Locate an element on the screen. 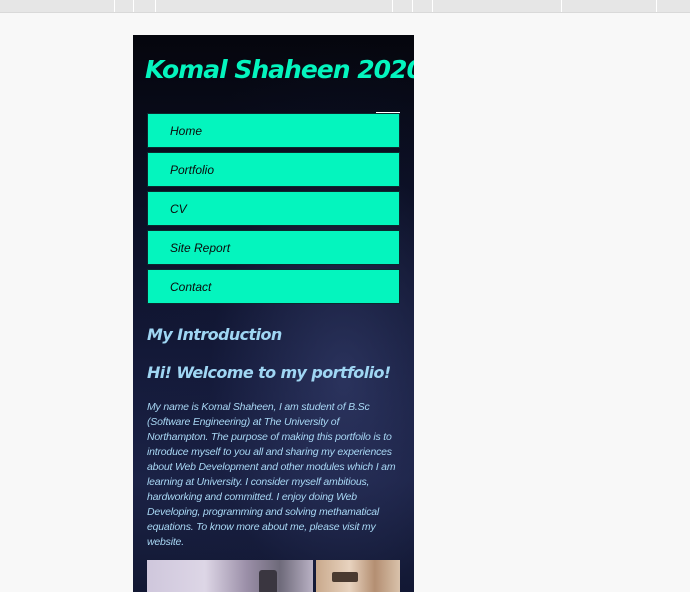 Image resolution: width=690 pixels, height=592 pixels. nav-item-home: Home is located at coordinates (273, 130).